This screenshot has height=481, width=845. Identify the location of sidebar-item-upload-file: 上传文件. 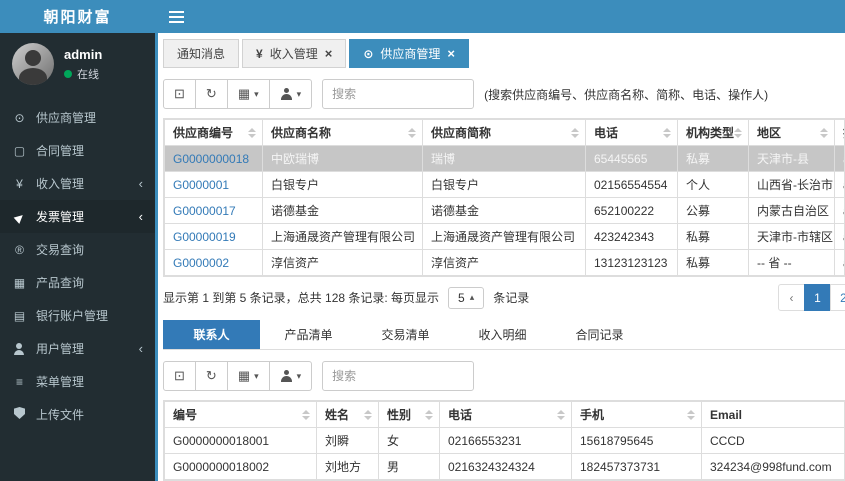
(77, 414).